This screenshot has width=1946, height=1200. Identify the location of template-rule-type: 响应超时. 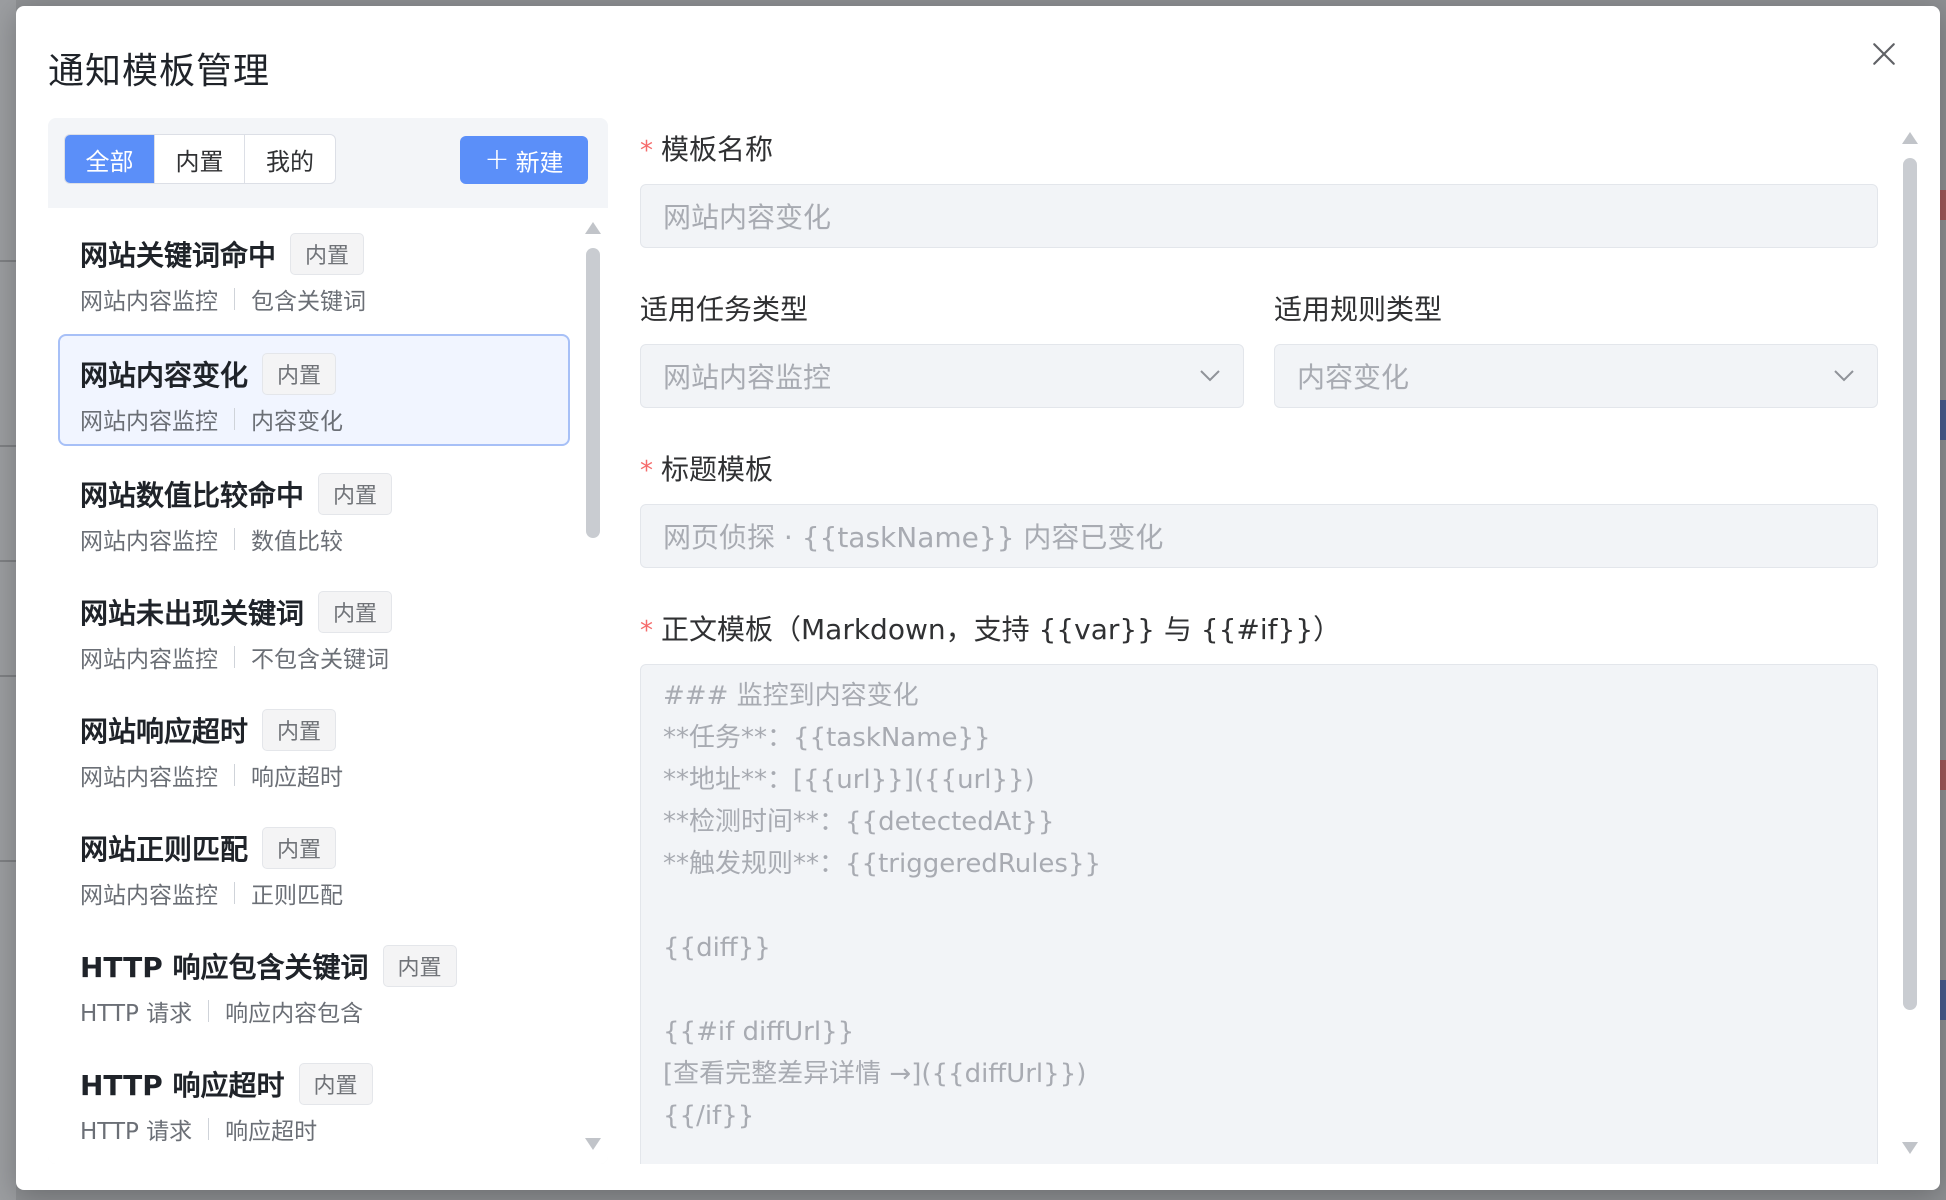
(297, 778).